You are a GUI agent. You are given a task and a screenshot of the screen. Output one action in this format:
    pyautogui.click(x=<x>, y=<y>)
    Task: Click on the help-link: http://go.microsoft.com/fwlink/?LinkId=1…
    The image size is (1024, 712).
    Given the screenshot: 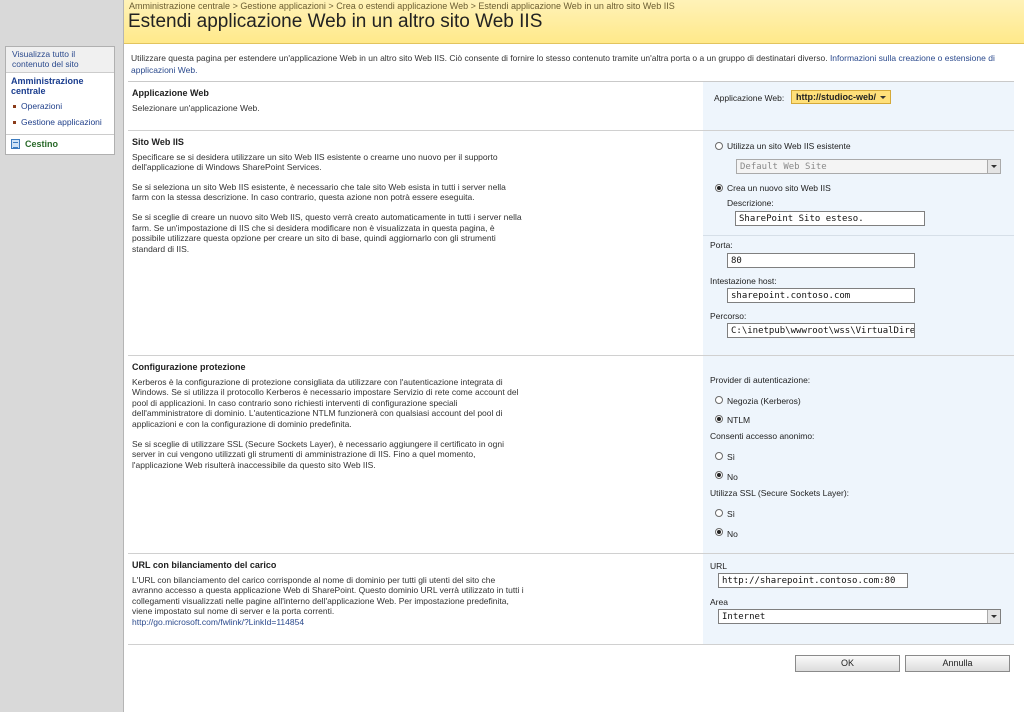 What is the action you would take?
    pyautogui.click(x=218, y=622)
    